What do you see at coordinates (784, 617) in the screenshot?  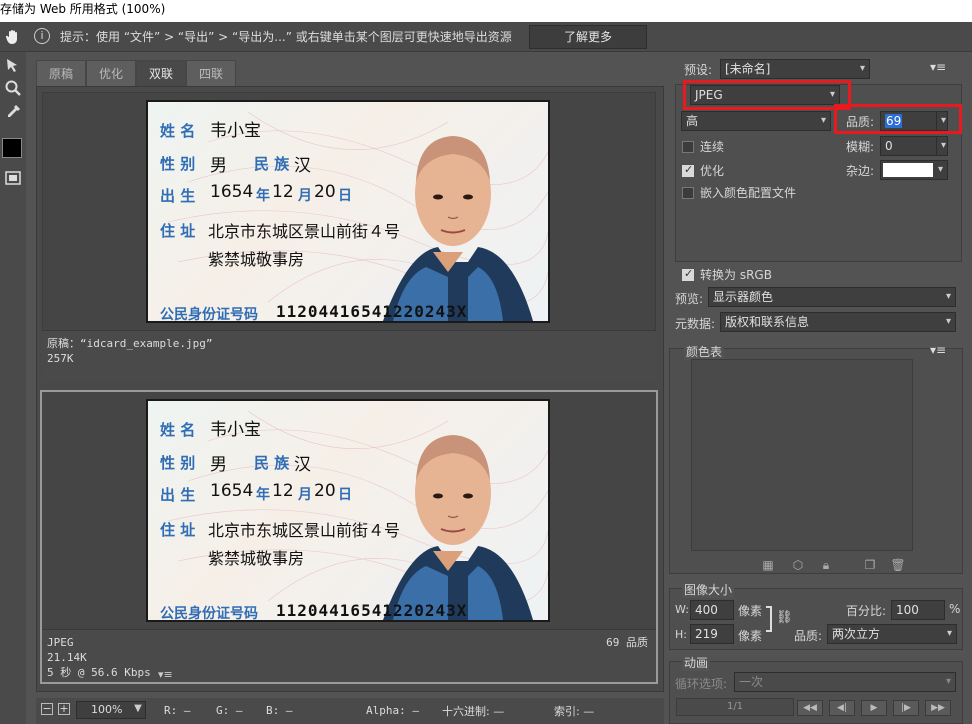 I see `link-chain-icon: ⛓︎` at bounding box center [784, 617].